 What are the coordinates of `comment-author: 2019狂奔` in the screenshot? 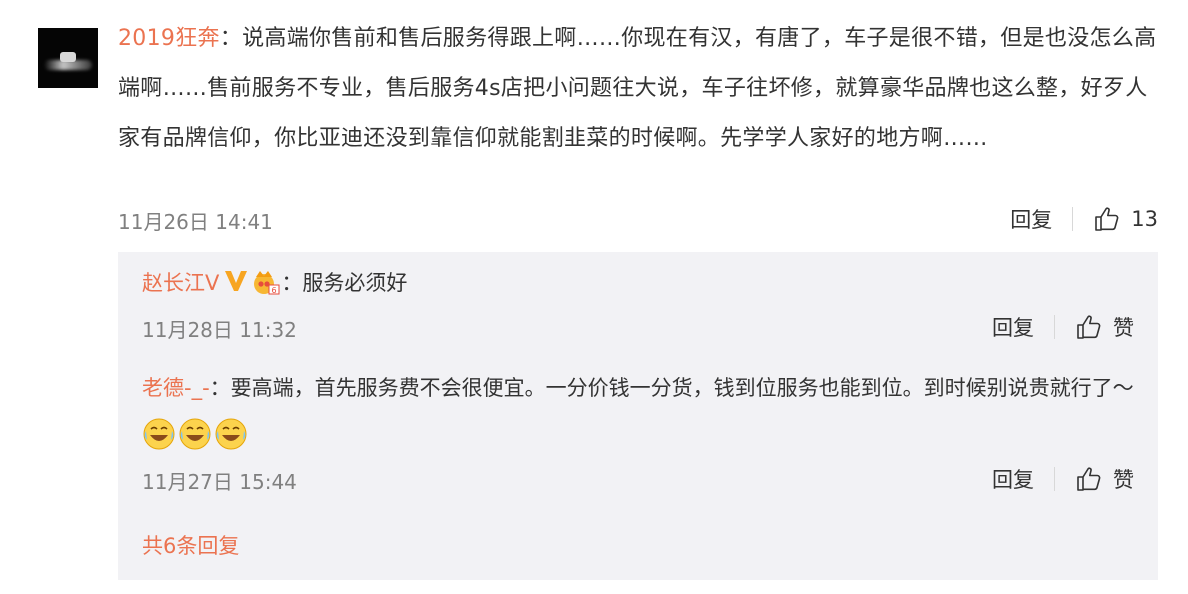 It's located at (169, 38).